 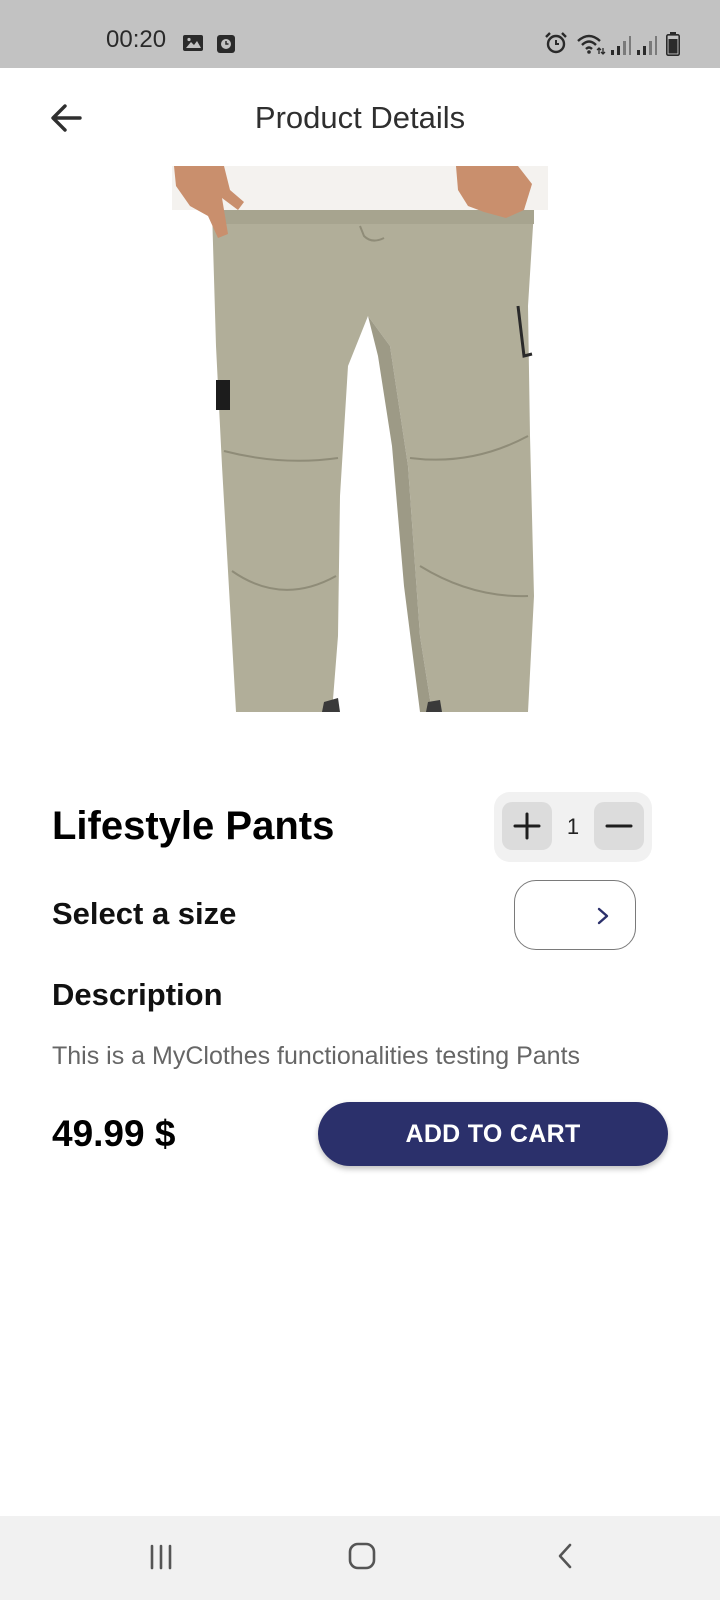 I want to click on quantity-value: 1, so click(x=573, y=826).